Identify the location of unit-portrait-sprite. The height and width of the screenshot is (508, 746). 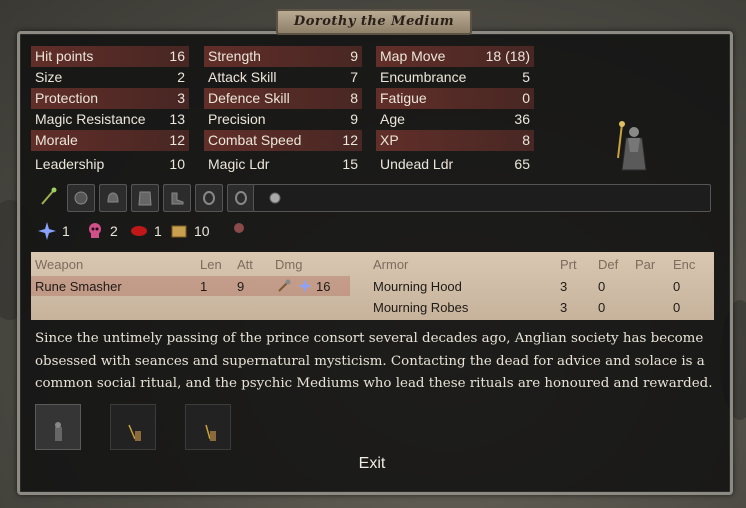
(632, 146).